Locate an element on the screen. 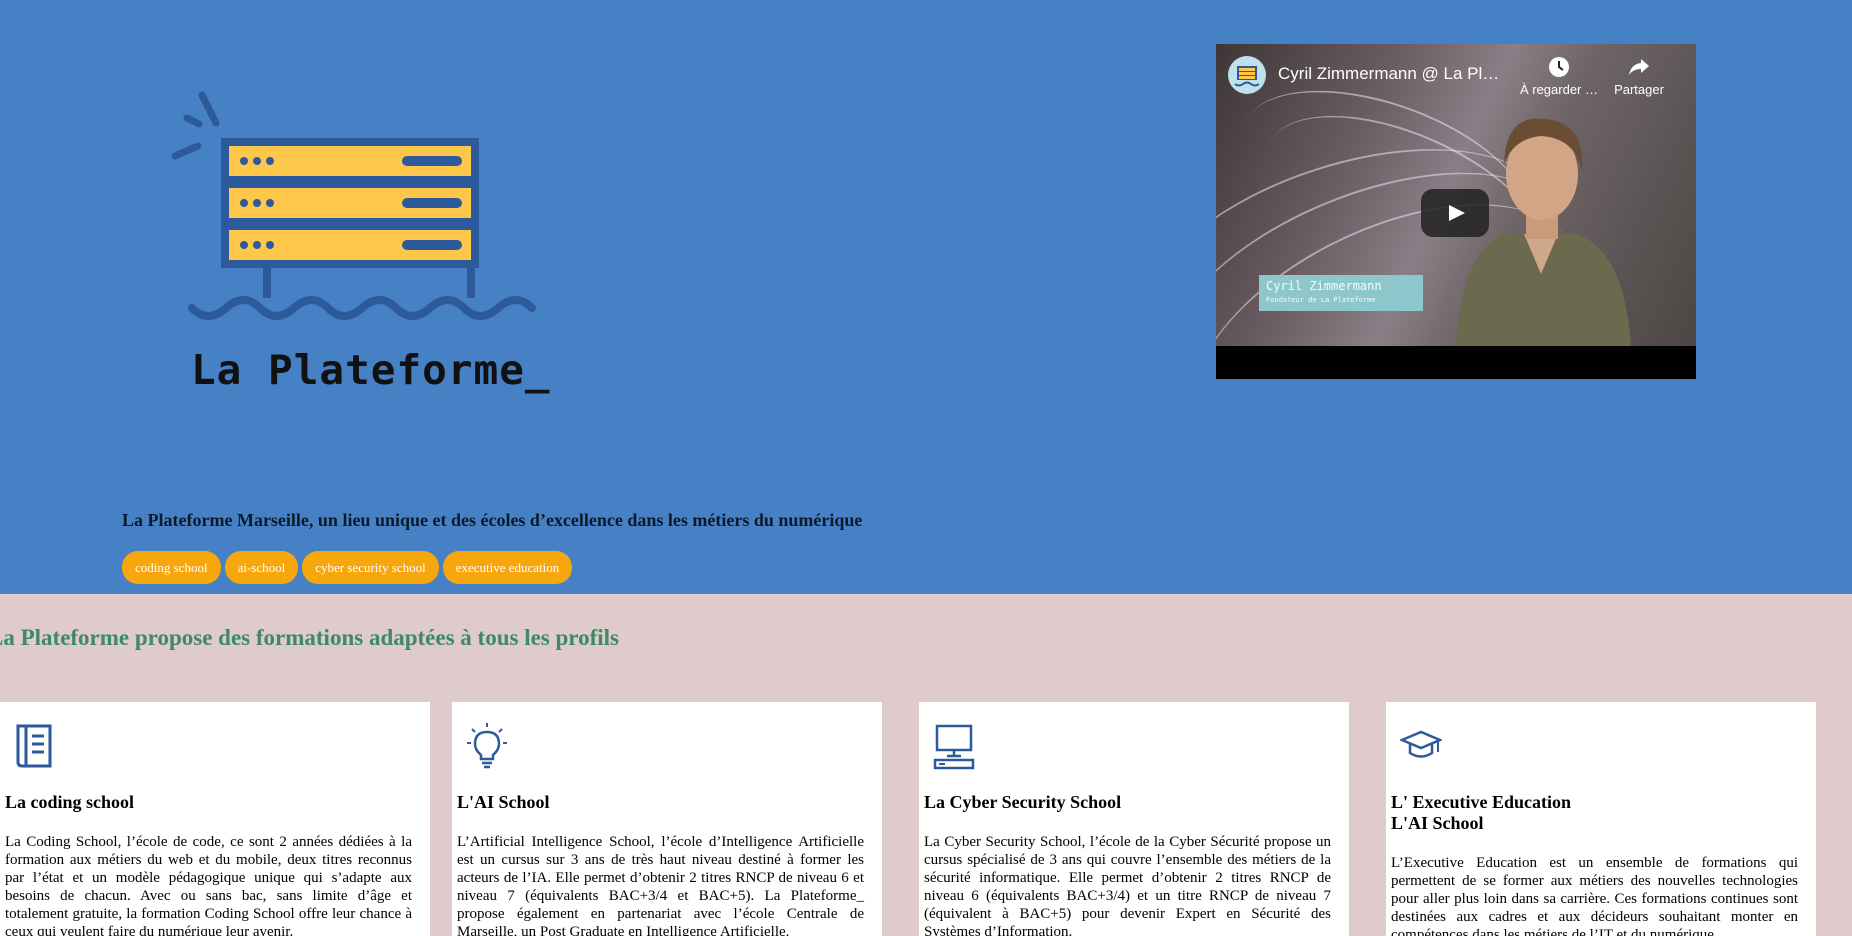  share-button: Partager is located at coordinates (1639, 76).